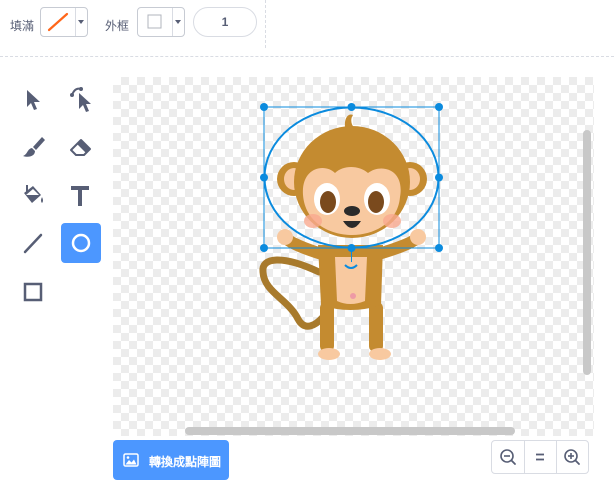  I want to click on resize-handle-bottom-left, so click(264, 248).